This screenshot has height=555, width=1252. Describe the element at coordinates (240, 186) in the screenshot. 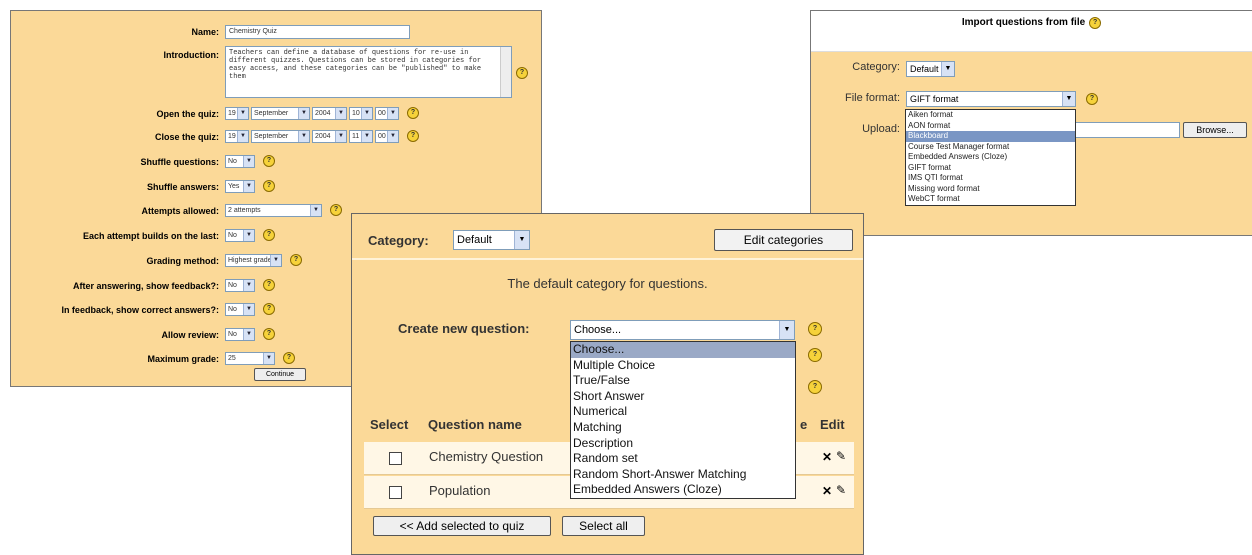

I see `shuffle-answers-select: Yes ▼` at that location.